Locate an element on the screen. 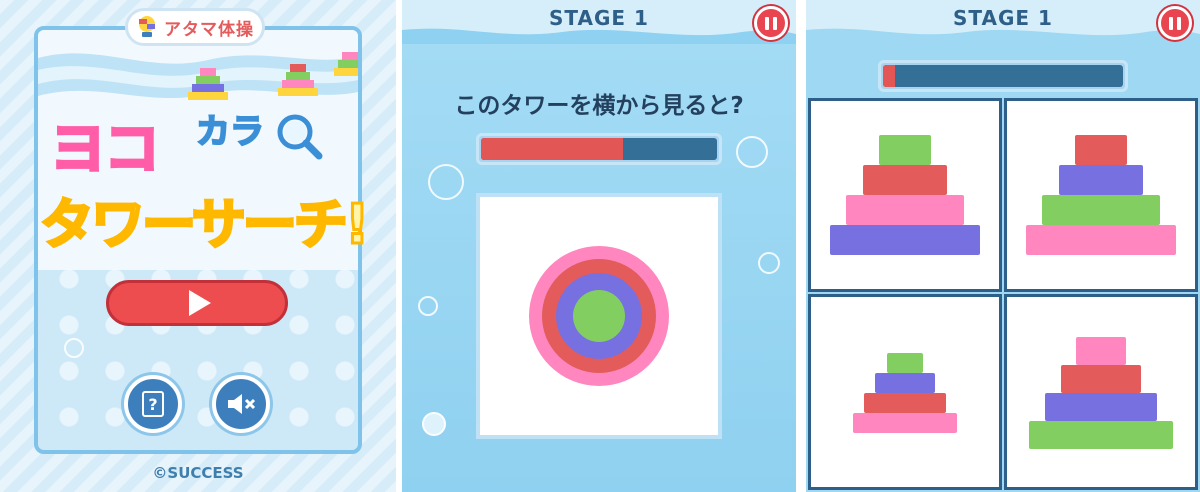  tower-ring-green is located at coordinates (599, 316).